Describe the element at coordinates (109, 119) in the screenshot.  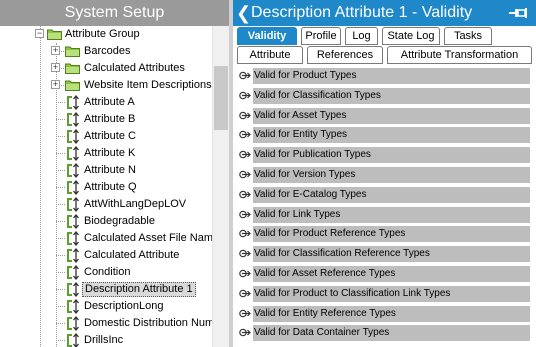
I see `tree-item-label: Attribute B` at that location.